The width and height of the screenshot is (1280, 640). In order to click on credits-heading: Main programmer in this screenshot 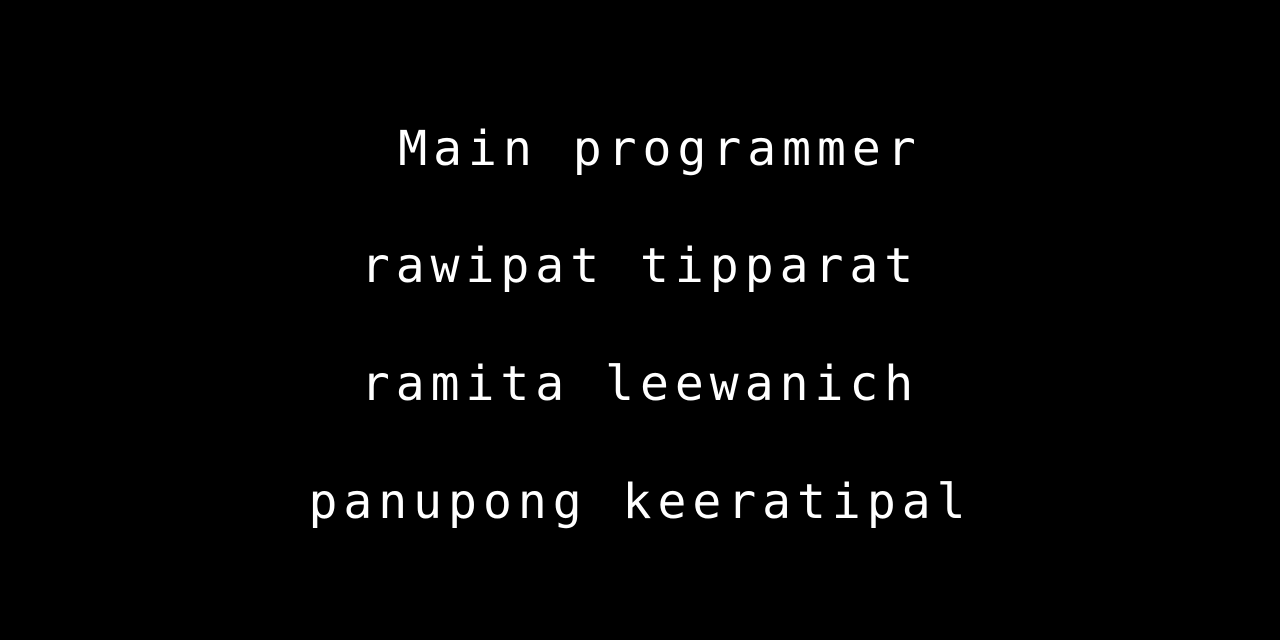, I will do `click(660, 149)`.